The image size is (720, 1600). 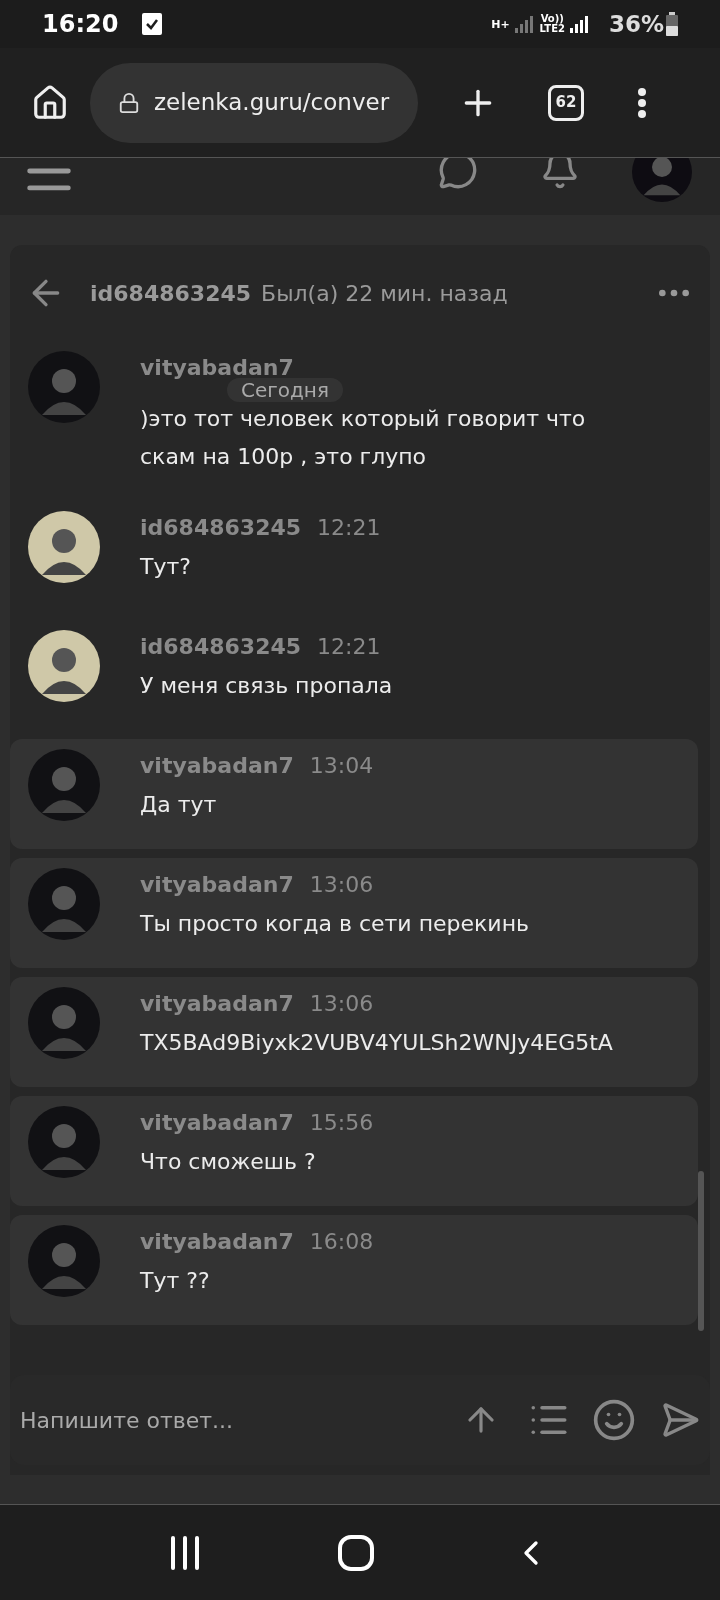 What do you see at coordinates (179, 805) in the screenshot?
I see `message-text: Да тут` at bounding box center [179, 805].